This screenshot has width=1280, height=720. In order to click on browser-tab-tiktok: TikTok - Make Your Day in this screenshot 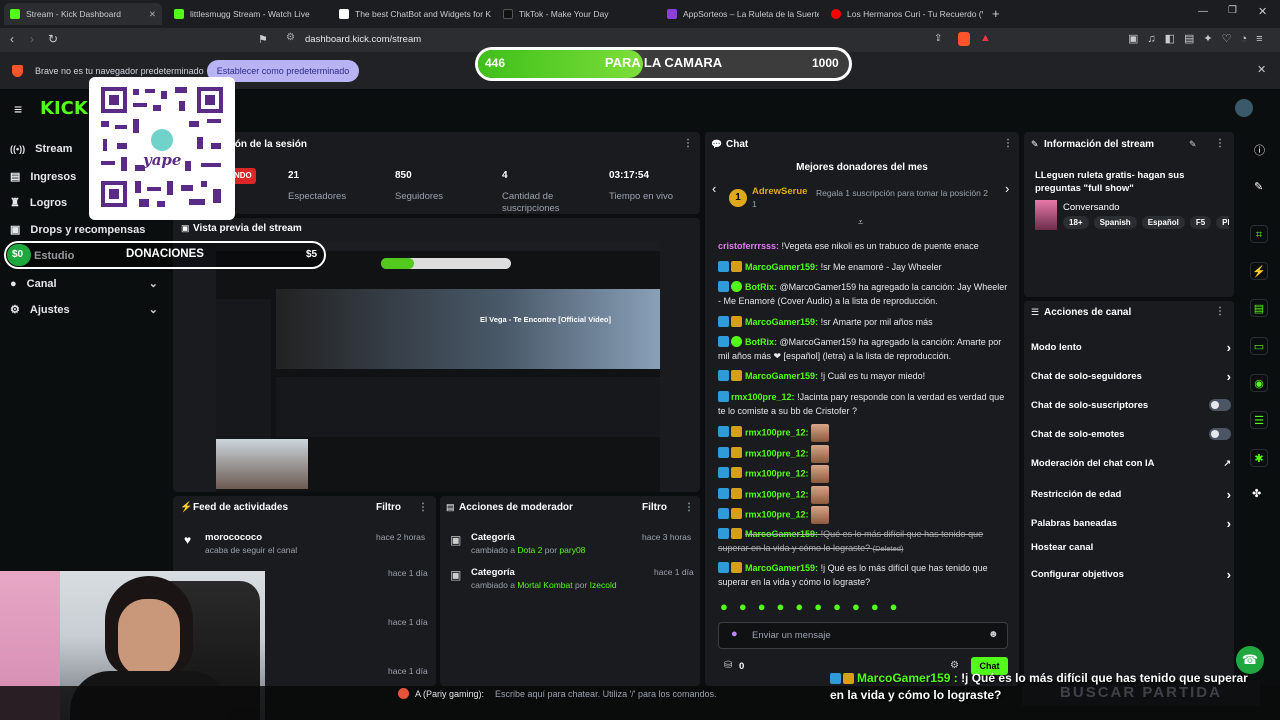, I will do `click(576, 14)`.